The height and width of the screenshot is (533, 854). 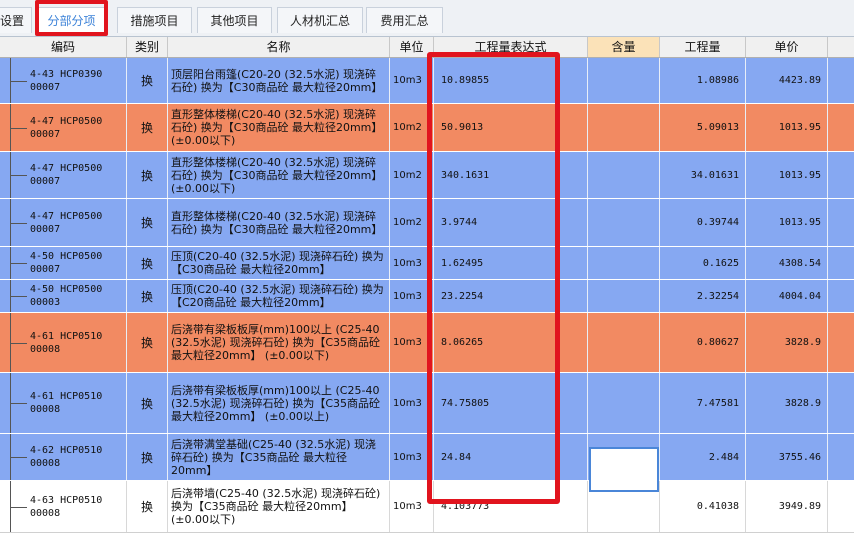 I want to click on unit-price-cell: 4423.89, so click(x=787, y=80).